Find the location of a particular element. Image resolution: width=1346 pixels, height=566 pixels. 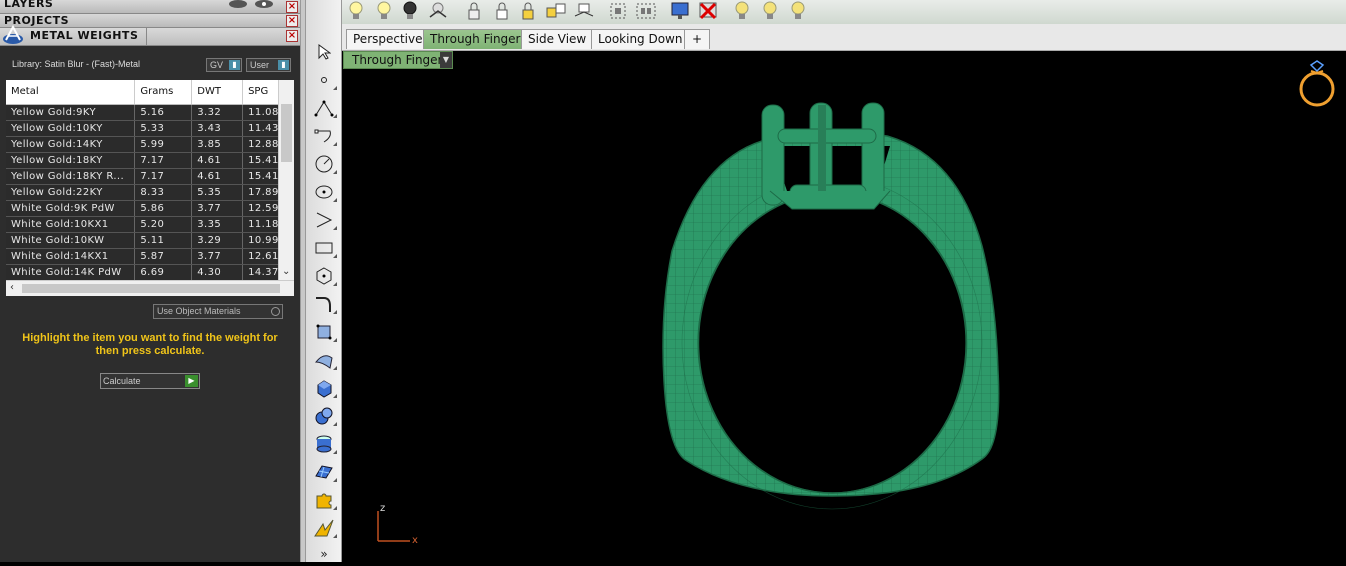

metal-weights-header: METAL WEIGHTS × is located at coordinates (150, 35).